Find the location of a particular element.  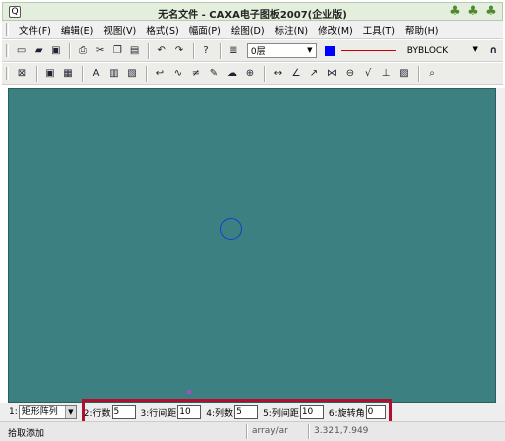

linewidth-select-value: BYBLOCK is located at coordinates (427, 50).